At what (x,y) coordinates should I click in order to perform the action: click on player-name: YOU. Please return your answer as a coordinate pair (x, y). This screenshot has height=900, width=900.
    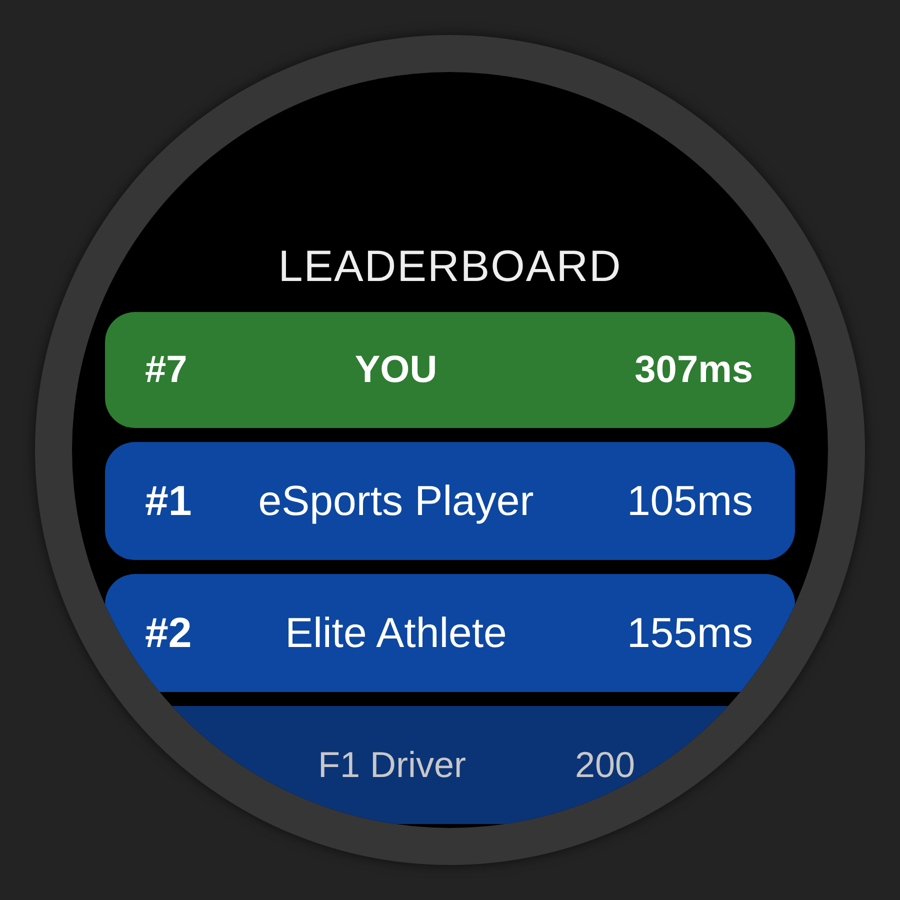
    Looking at the image, I should click on (396, 370).